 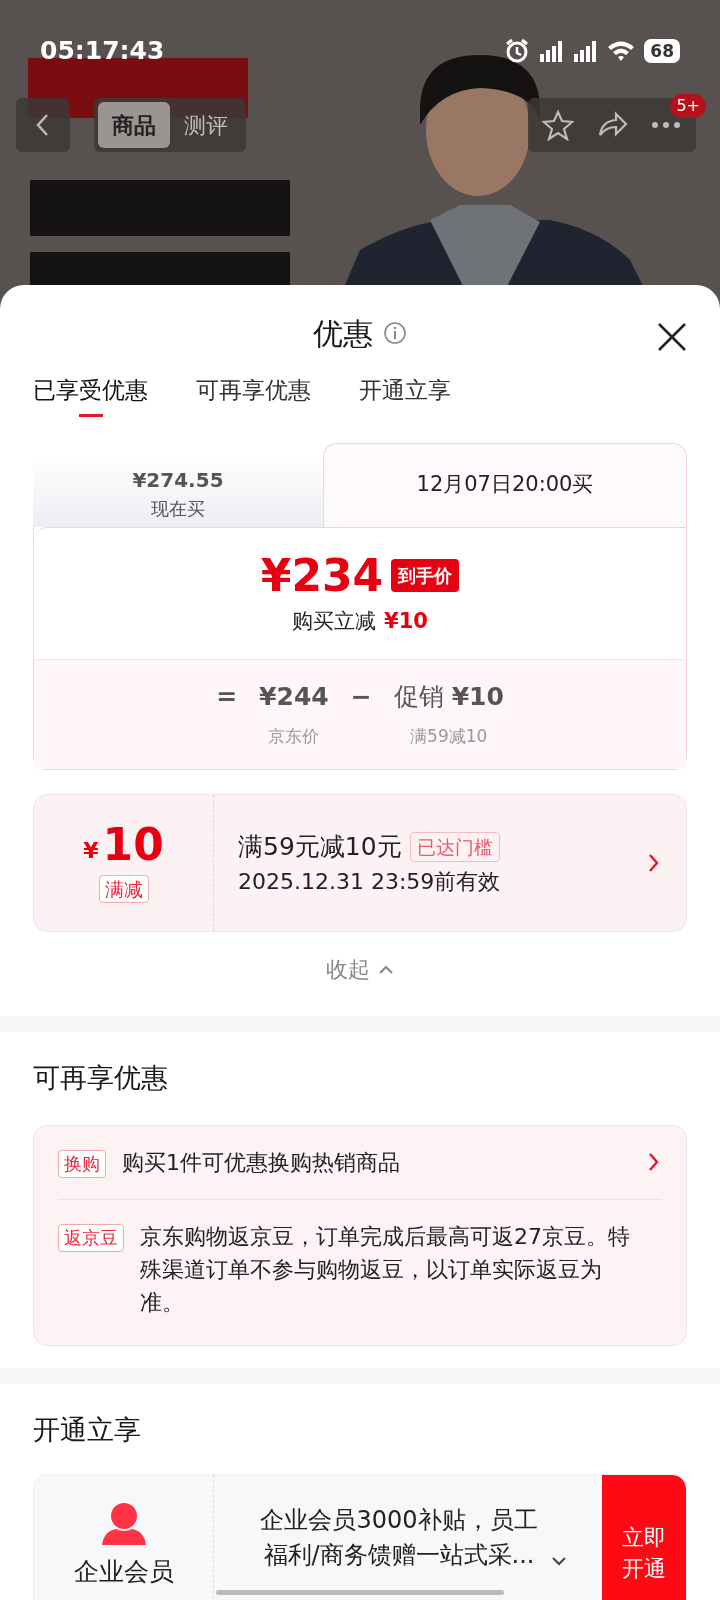 I want to click on coupon-card: ¥10 满减 满59元减10元 已达门槛 2025.12.31 23:59前有效, so click(x=360, y=863).